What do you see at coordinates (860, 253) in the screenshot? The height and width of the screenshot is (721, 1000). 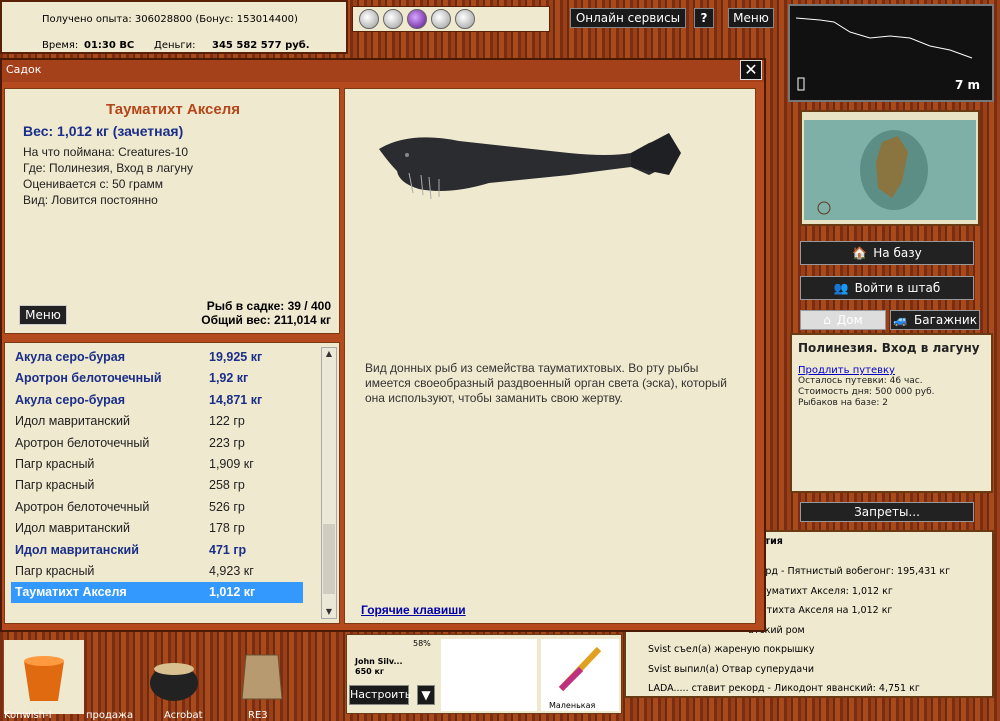 I see `house-icon: 🏠` at bounding box center [860, 253].